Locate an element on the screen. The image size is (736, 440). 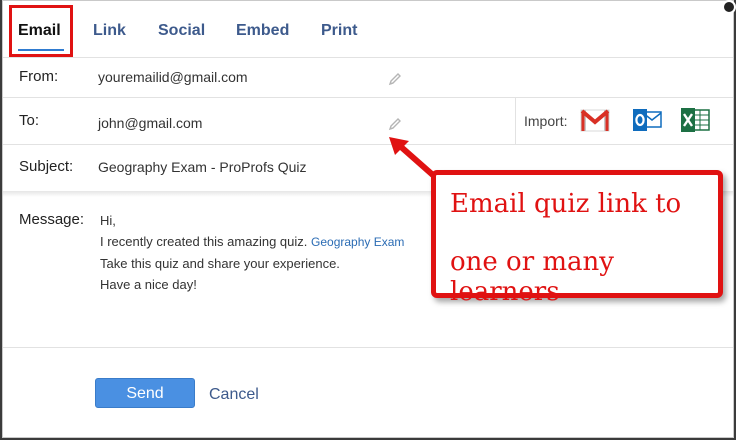
message-line-text: I recently created this amazing quiz. is located at coordinates (204, 241).